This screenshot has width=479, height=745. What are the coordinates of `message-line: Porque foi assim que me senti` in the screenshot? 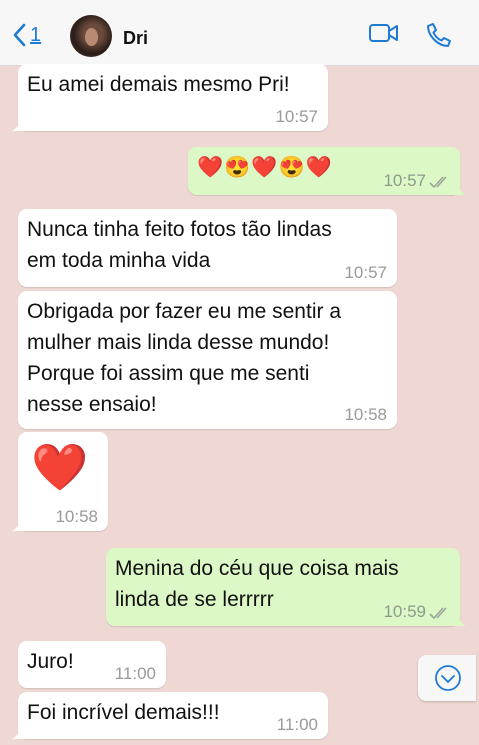 It's located at (168, 373).